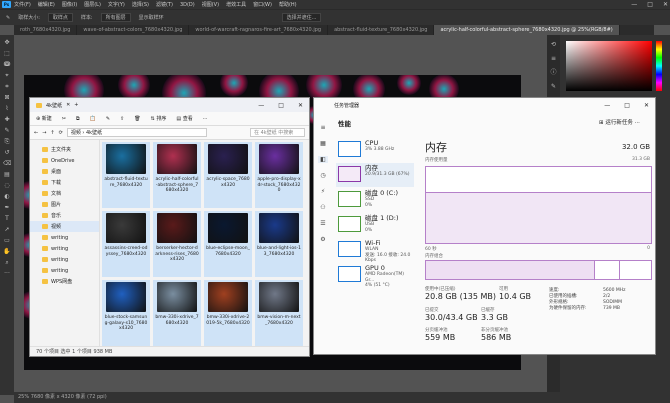  I want to click on brush-tool-icon: ✎, so click(7, 131).